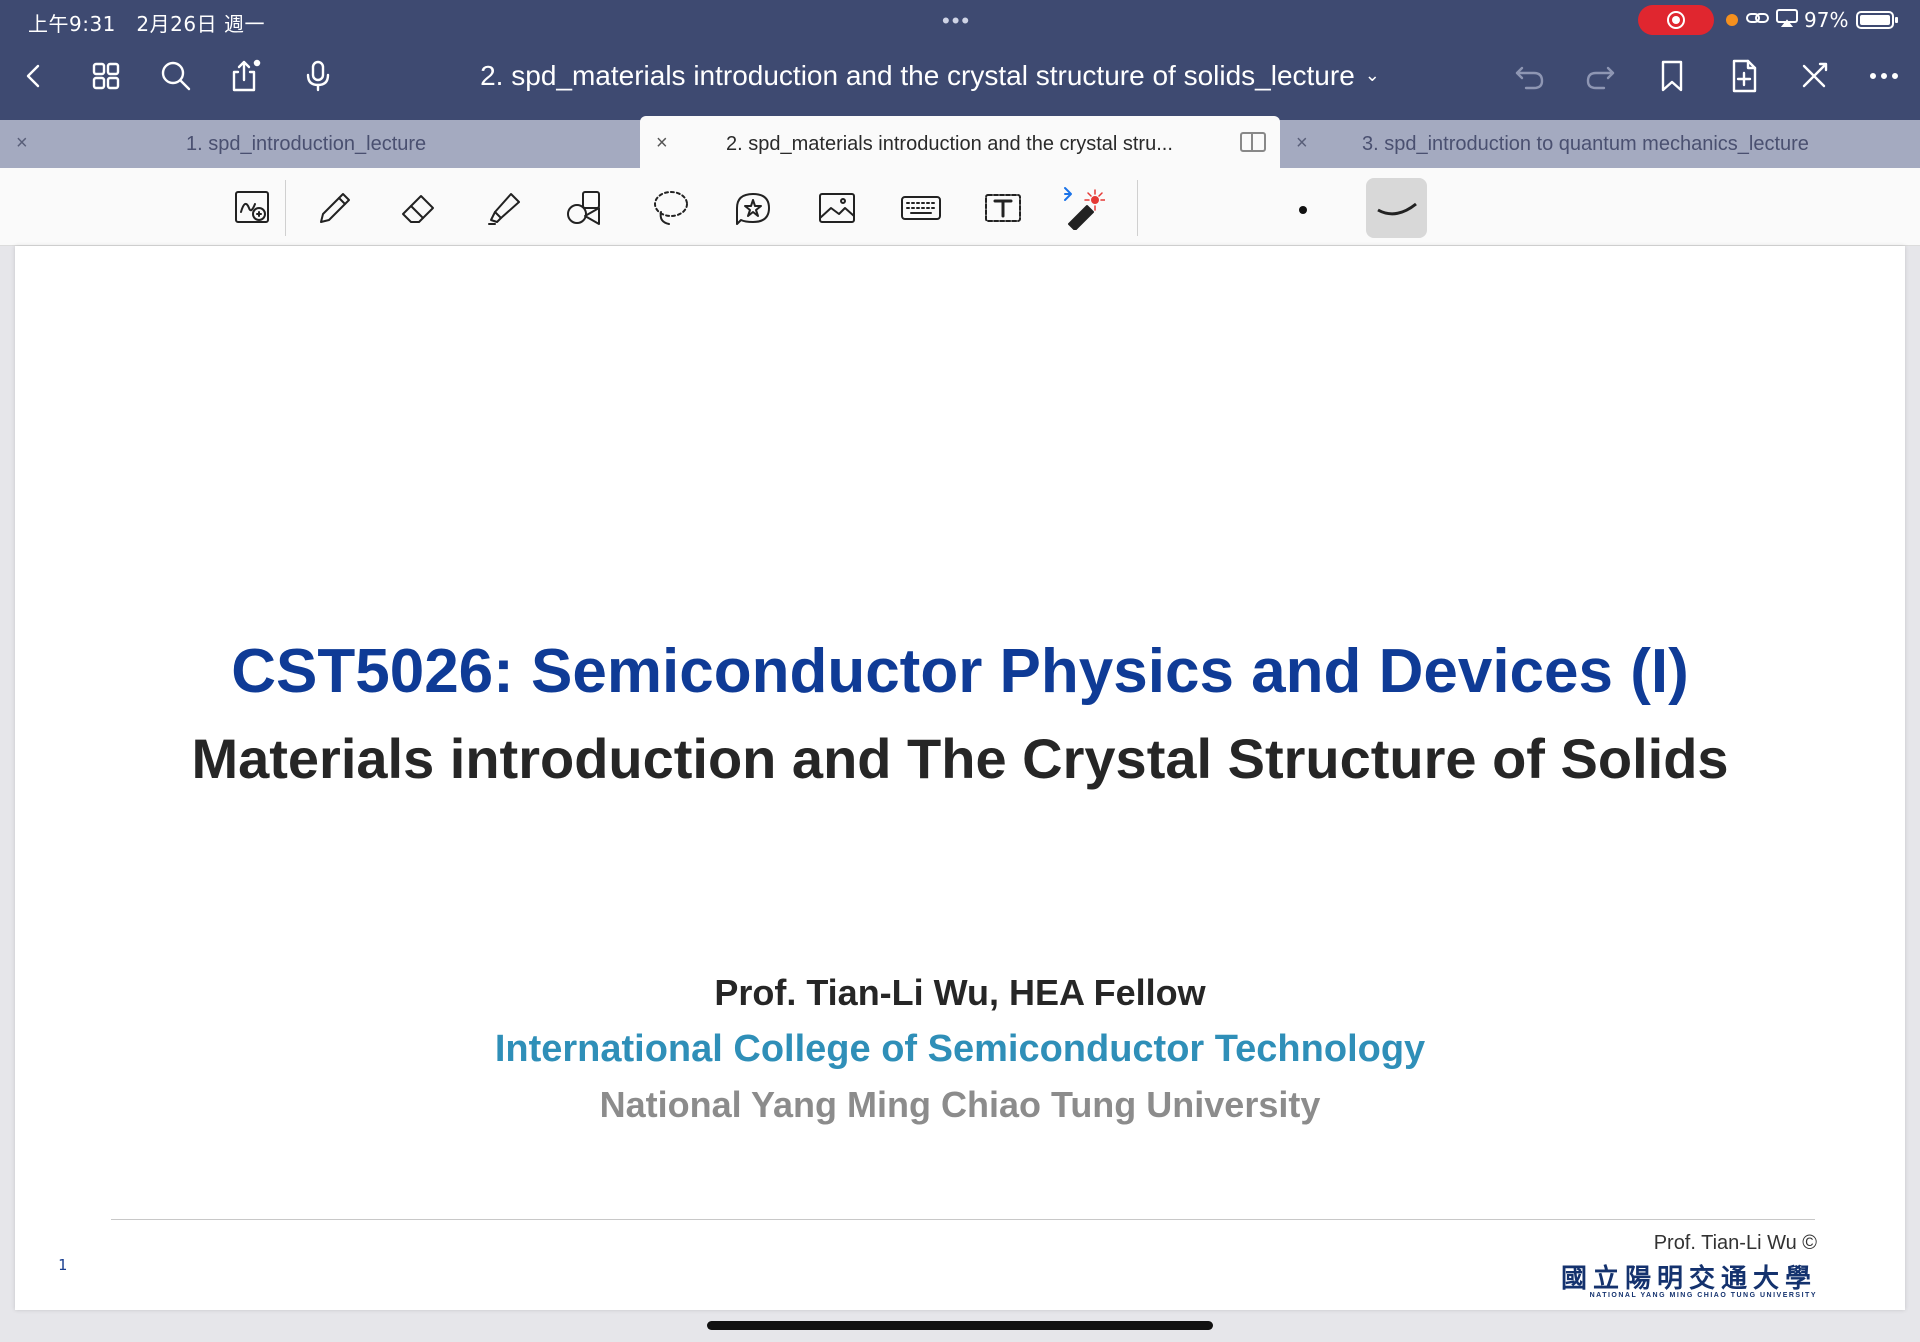  What do you see at coordinates (960, 1104) in the screenshot?
I see `university-name: National Yang Ming Chiao Tung University` at bounding box center [960, 1104].